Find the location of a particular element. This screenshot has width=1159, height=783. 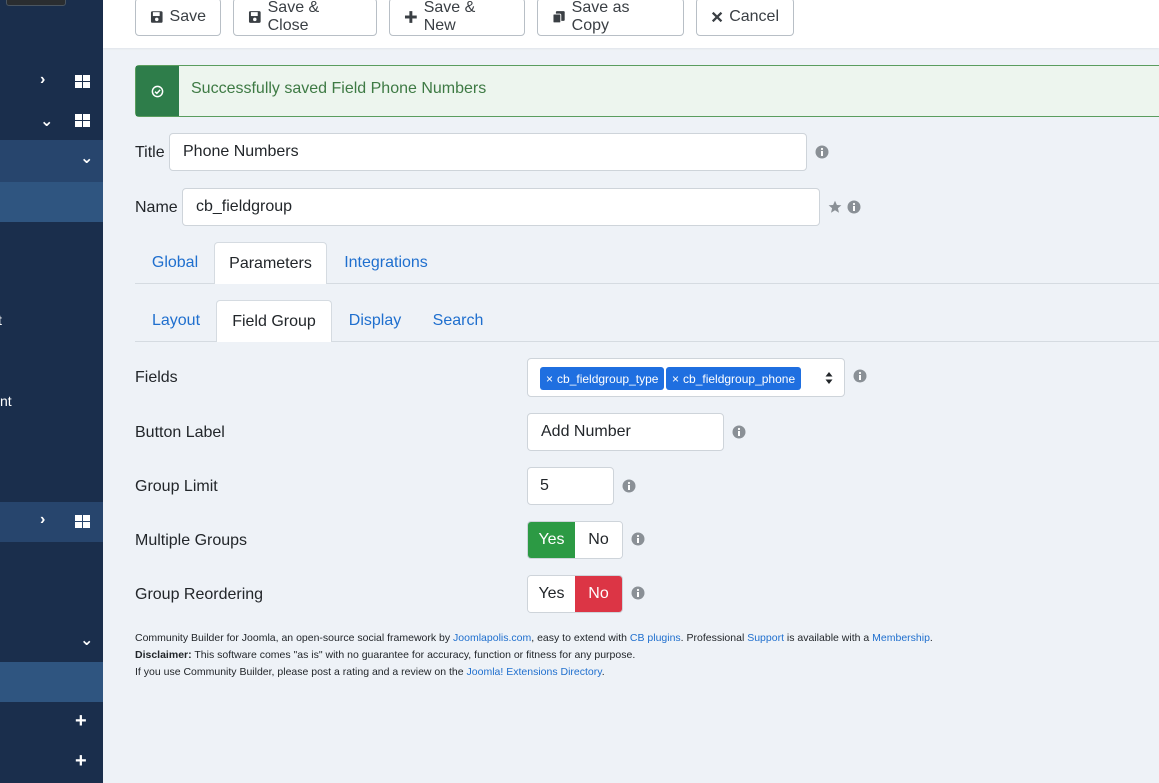

group-limit-input: 5 is located at coordinates (570, 486).